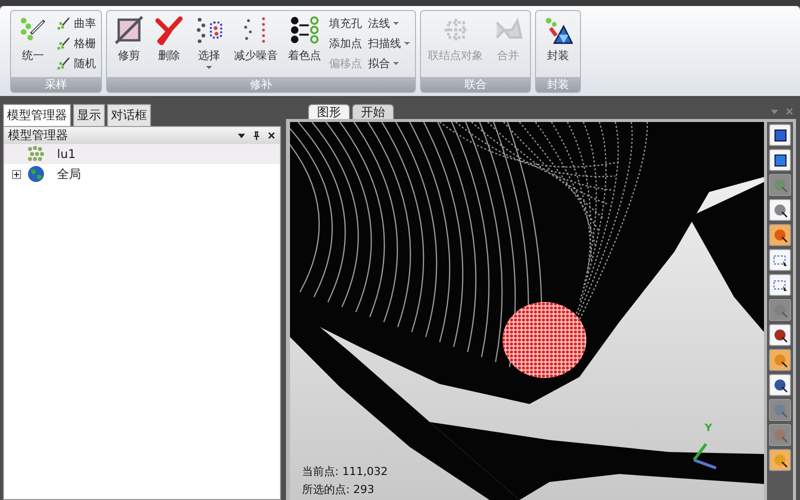 The height and width of the screenshot is (500, 800). What do you see at coordinates (209, 30) in the screenshot?
I see `select-points-icon` at bounding box center [209, 30].